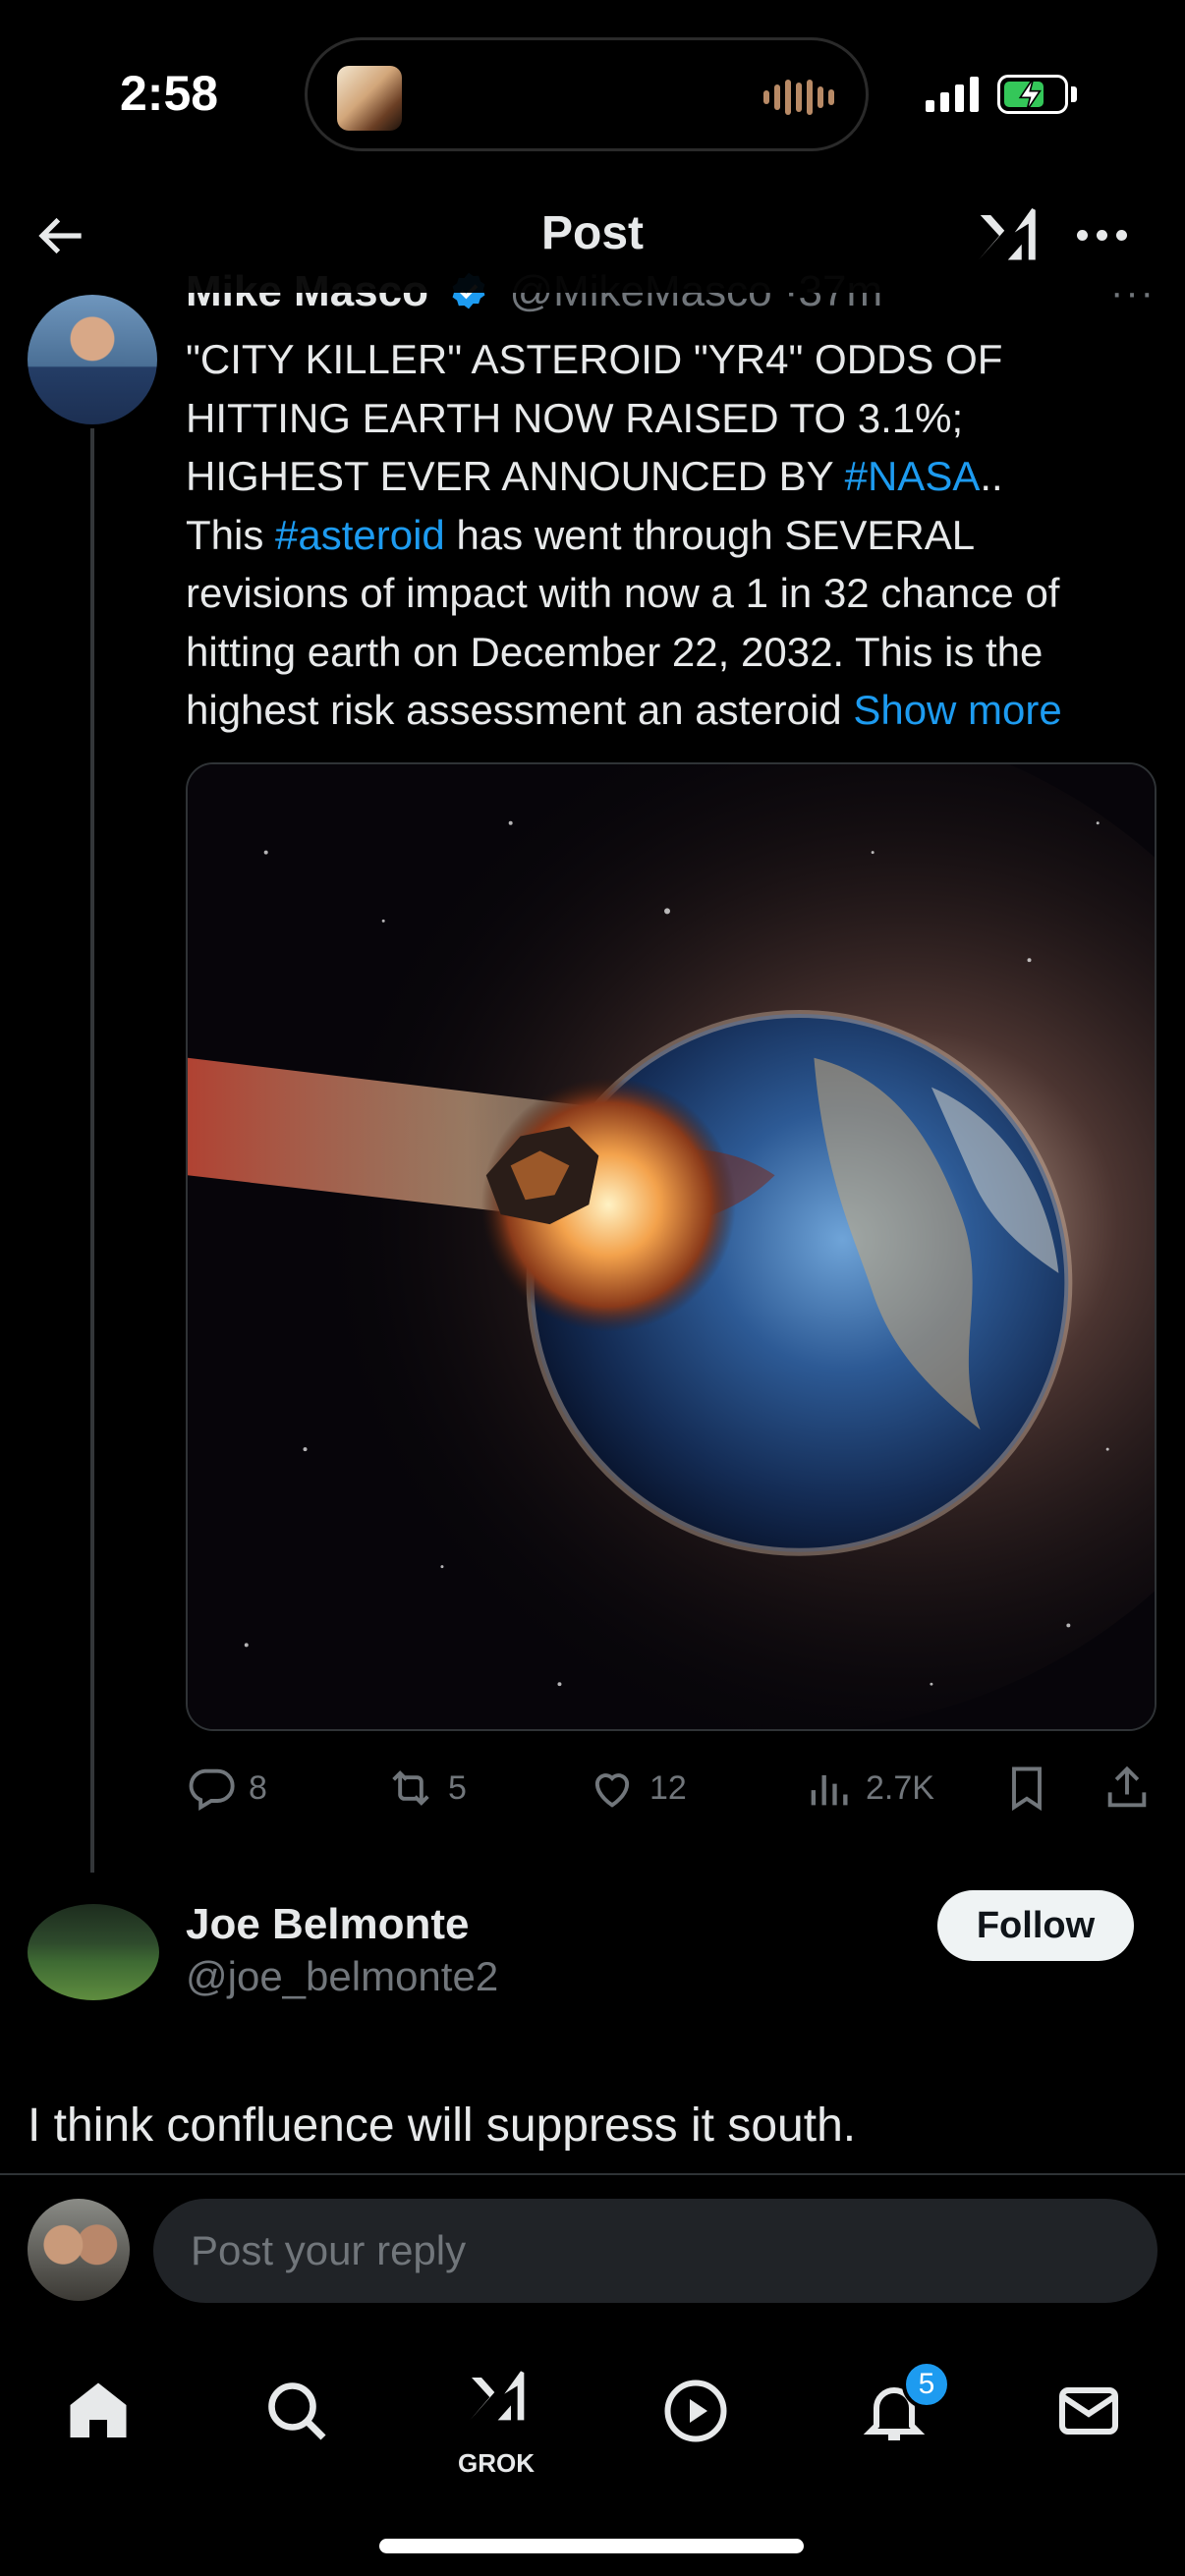 The width and height of the screenshot is (1185, 2576). I want to click on post-text-line: HITTING EARTH NOW RAISED TO 3.1%;, so click(575, 417).